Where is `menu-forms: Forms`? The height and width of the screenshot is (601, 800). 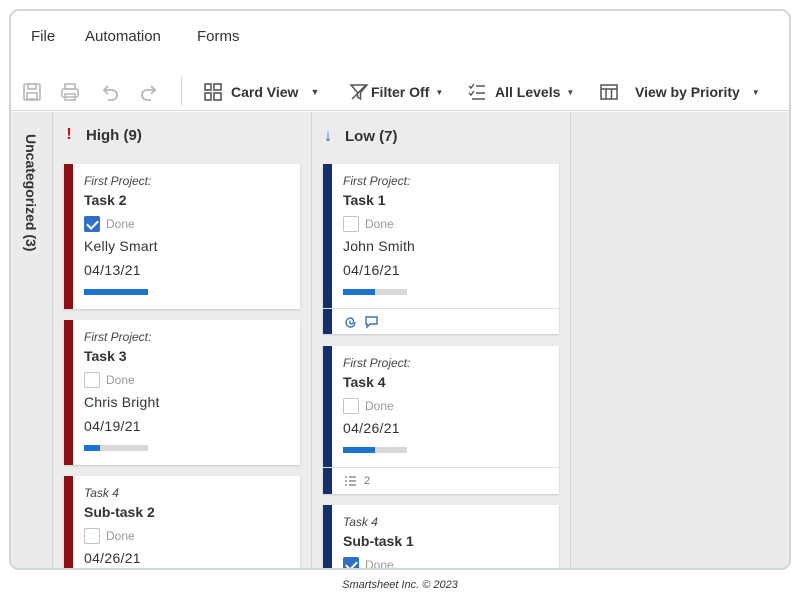 menu-forms: Forms is located at coordinates (218, 36).